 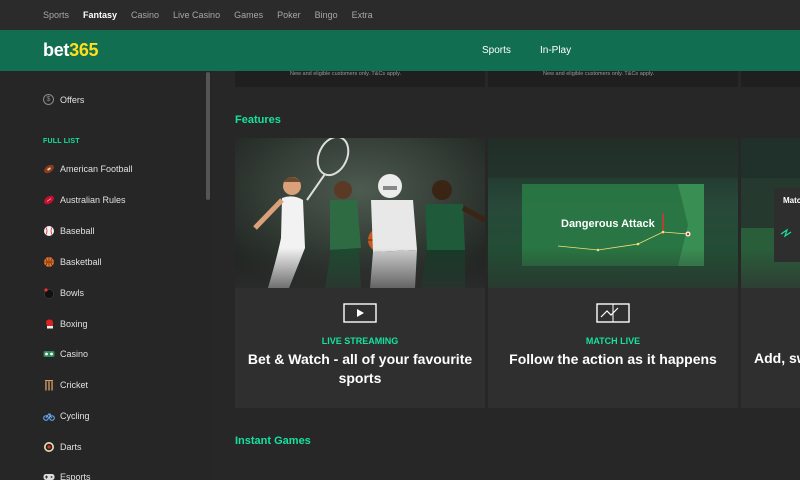 I want to click on sidebar-item-boxing: Boxing, so click(x=65, y=324).